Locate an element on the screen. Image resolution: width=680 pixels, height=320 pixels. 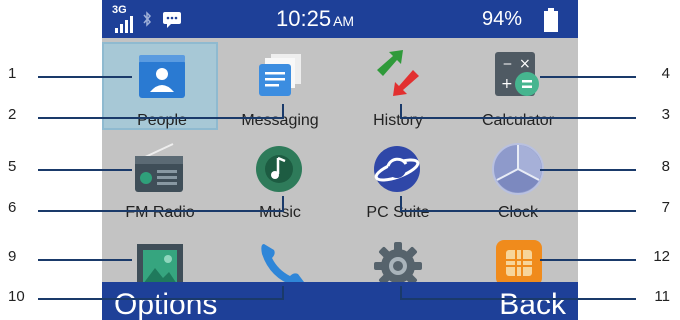
app-label-clock: Clock is located at coordinates (517, 212).